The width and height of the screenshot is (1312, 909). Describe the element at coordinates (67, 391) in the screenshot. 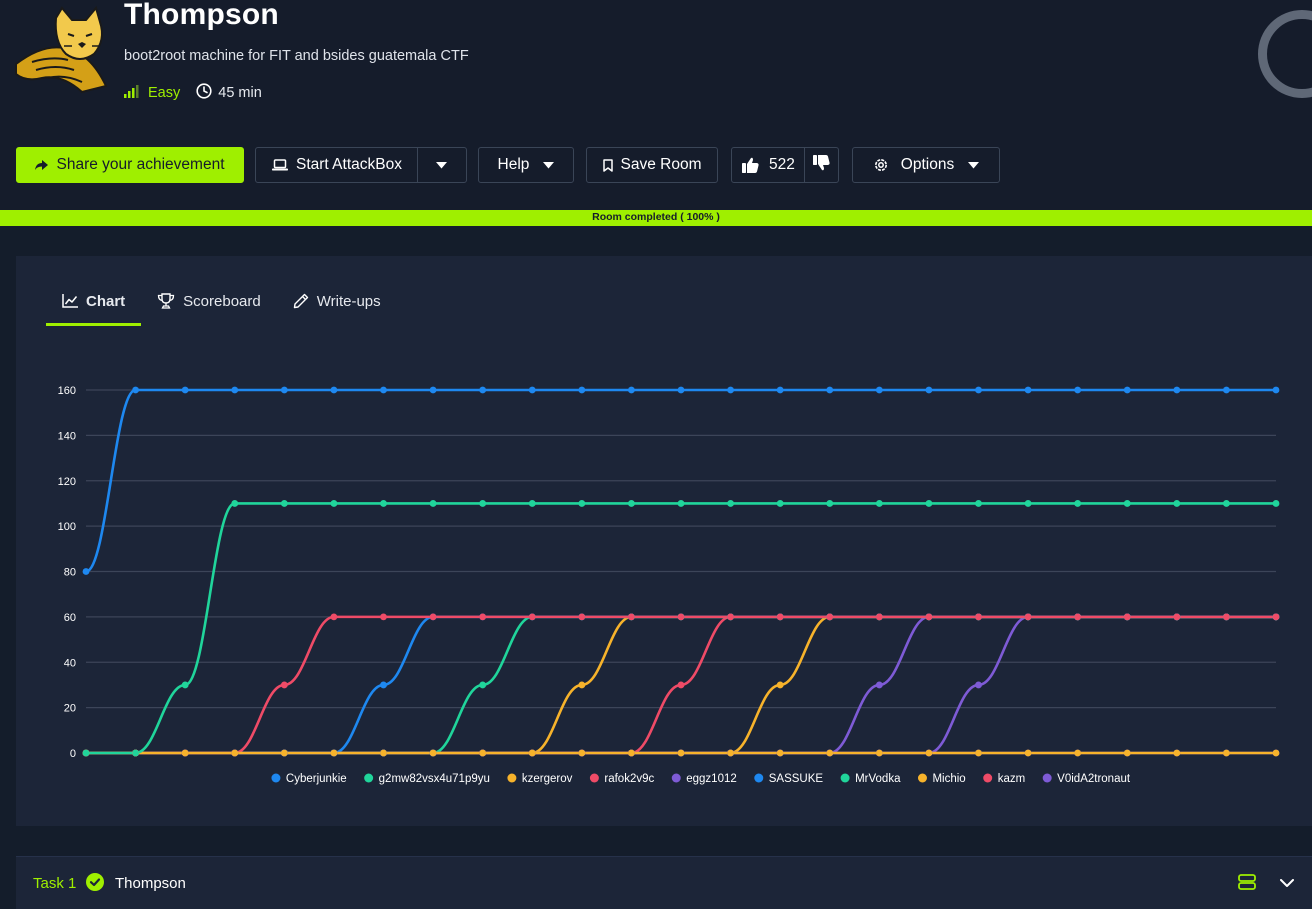

I see `y-tick-label: 160` at that location.